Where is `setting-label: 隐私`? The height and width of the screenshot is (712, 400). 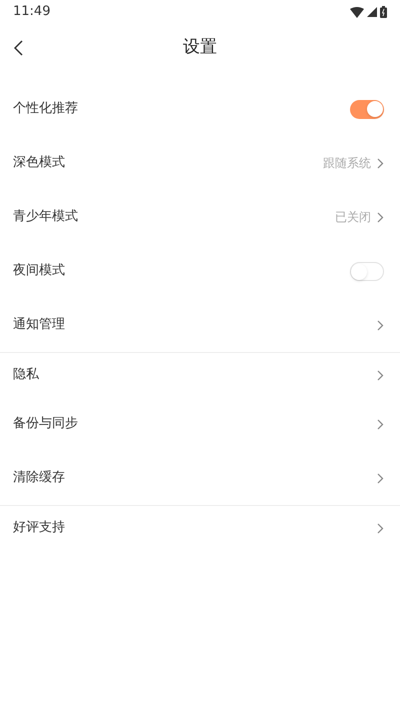
setting-label: 隐私 is located at coordinates (26, 375).